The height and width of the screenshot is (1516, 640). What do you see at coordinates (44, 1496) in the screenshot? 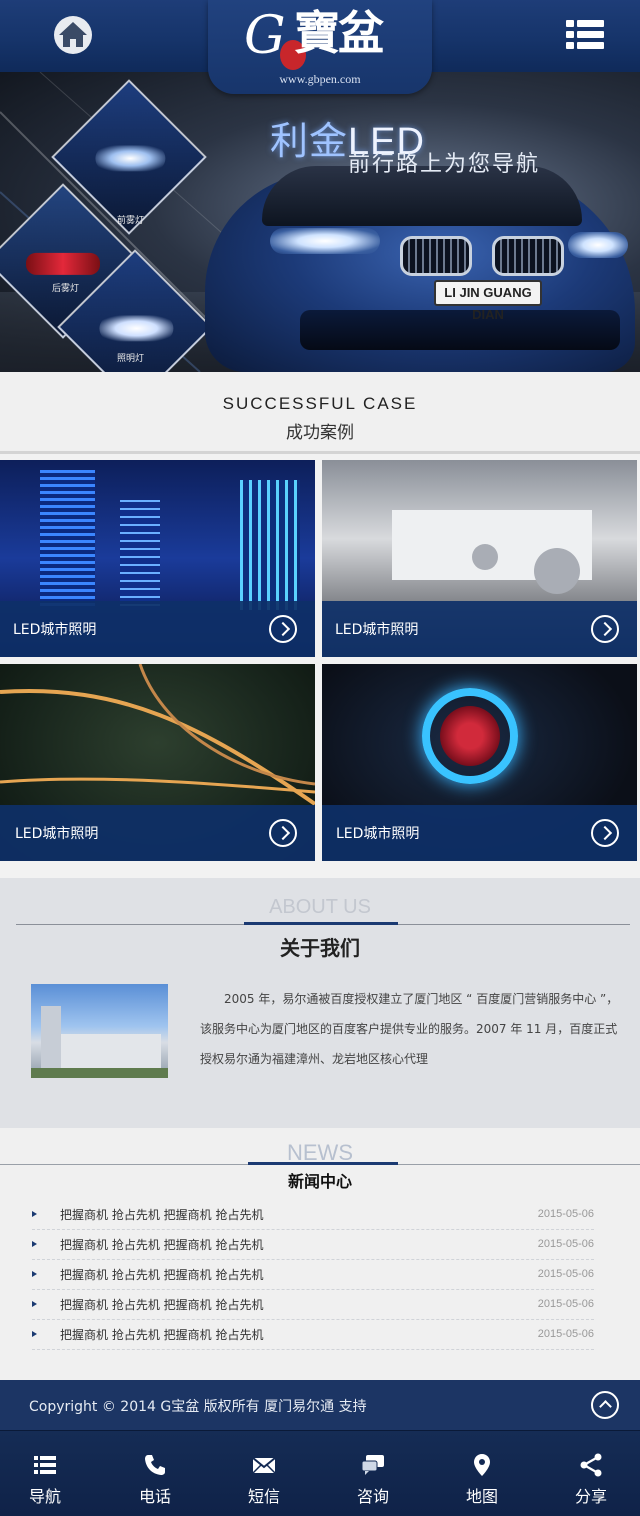
I see `tab-label: 导航` at bounding box center [44, 1496].